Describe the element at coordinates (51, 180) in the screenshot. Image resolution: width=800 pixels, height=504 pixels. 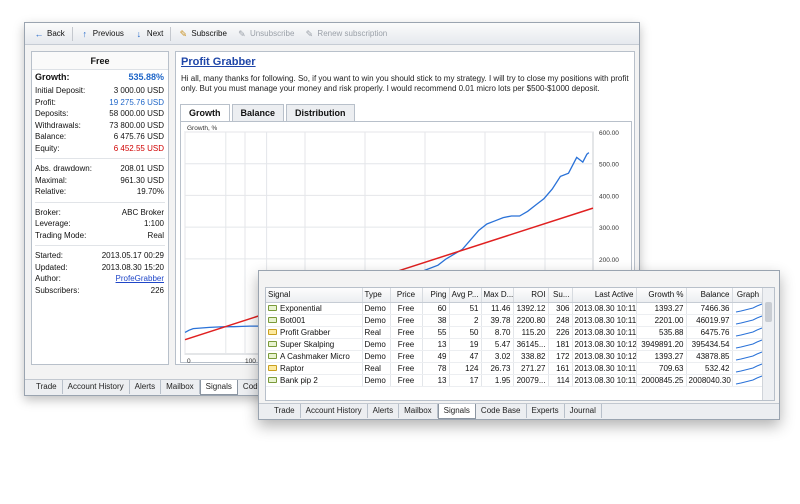
I see `stat-label: Maximal:` at that location.